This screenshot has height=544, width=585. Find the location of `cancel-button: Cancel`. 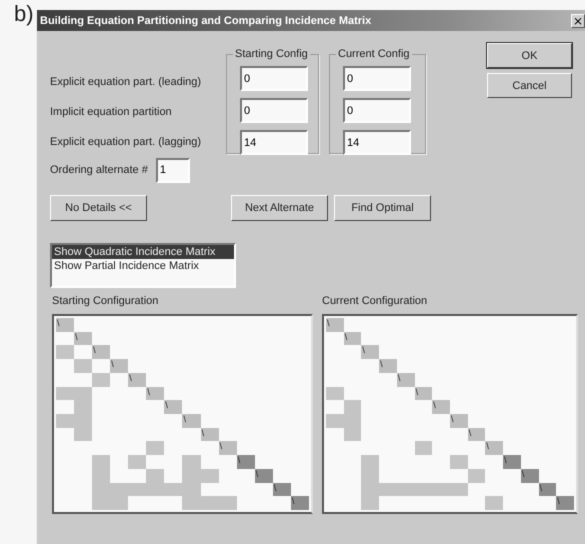

cancel-button: Cancel is located at coordinates (529, 85).